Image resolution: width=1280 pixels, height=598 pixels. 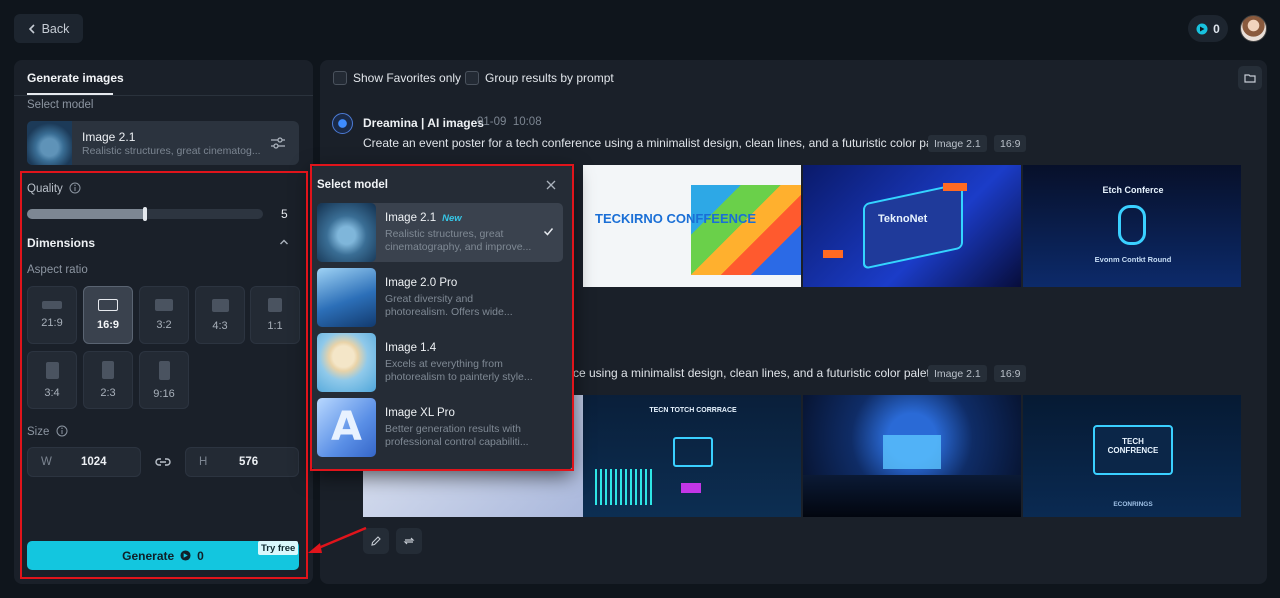 What do you see at coordinates (692, 456) in the screenshot?
I see `result-image: TECN TOTCH CORRRACE` at bounding box center [692, 456].